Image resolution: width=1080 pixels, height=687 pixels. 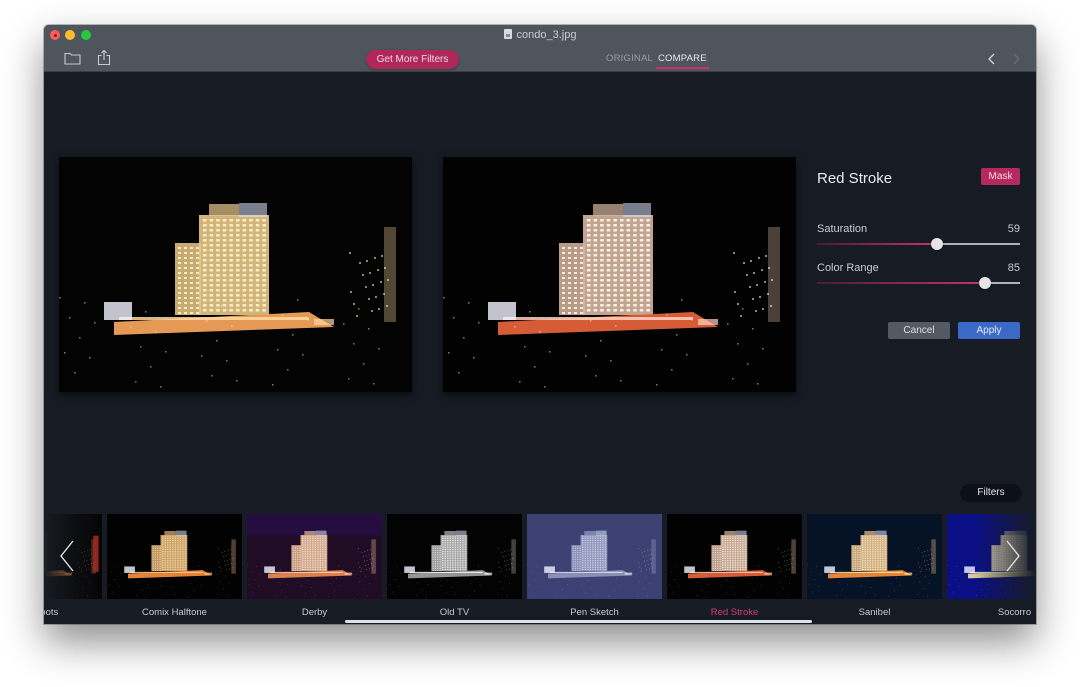 I want to click on filter-thumbnail-label: Light Spots, so click(x=73, y=612).